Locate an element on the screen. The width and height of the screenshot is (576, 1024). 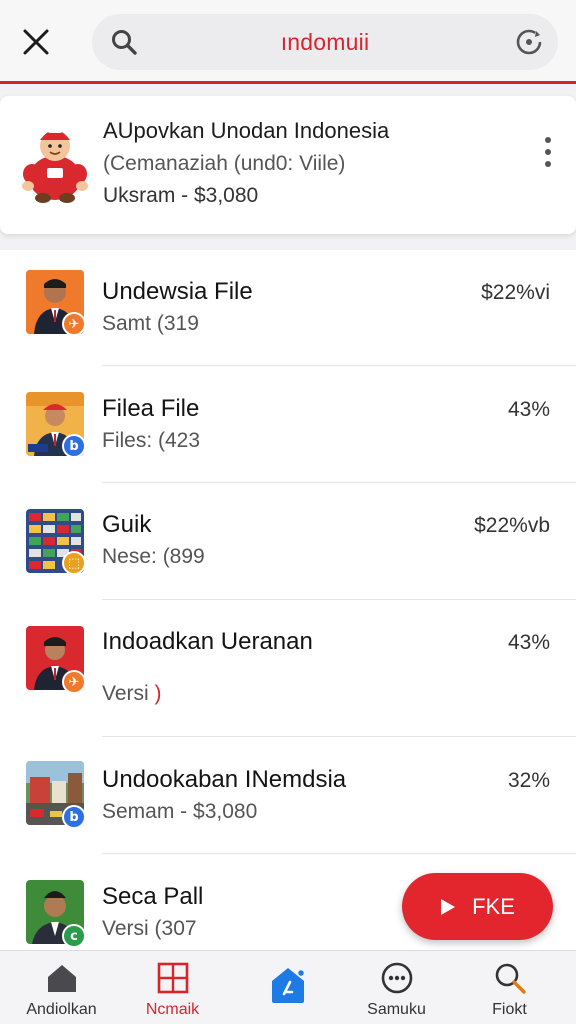
grid-icon is located at coordinates (172, 978).